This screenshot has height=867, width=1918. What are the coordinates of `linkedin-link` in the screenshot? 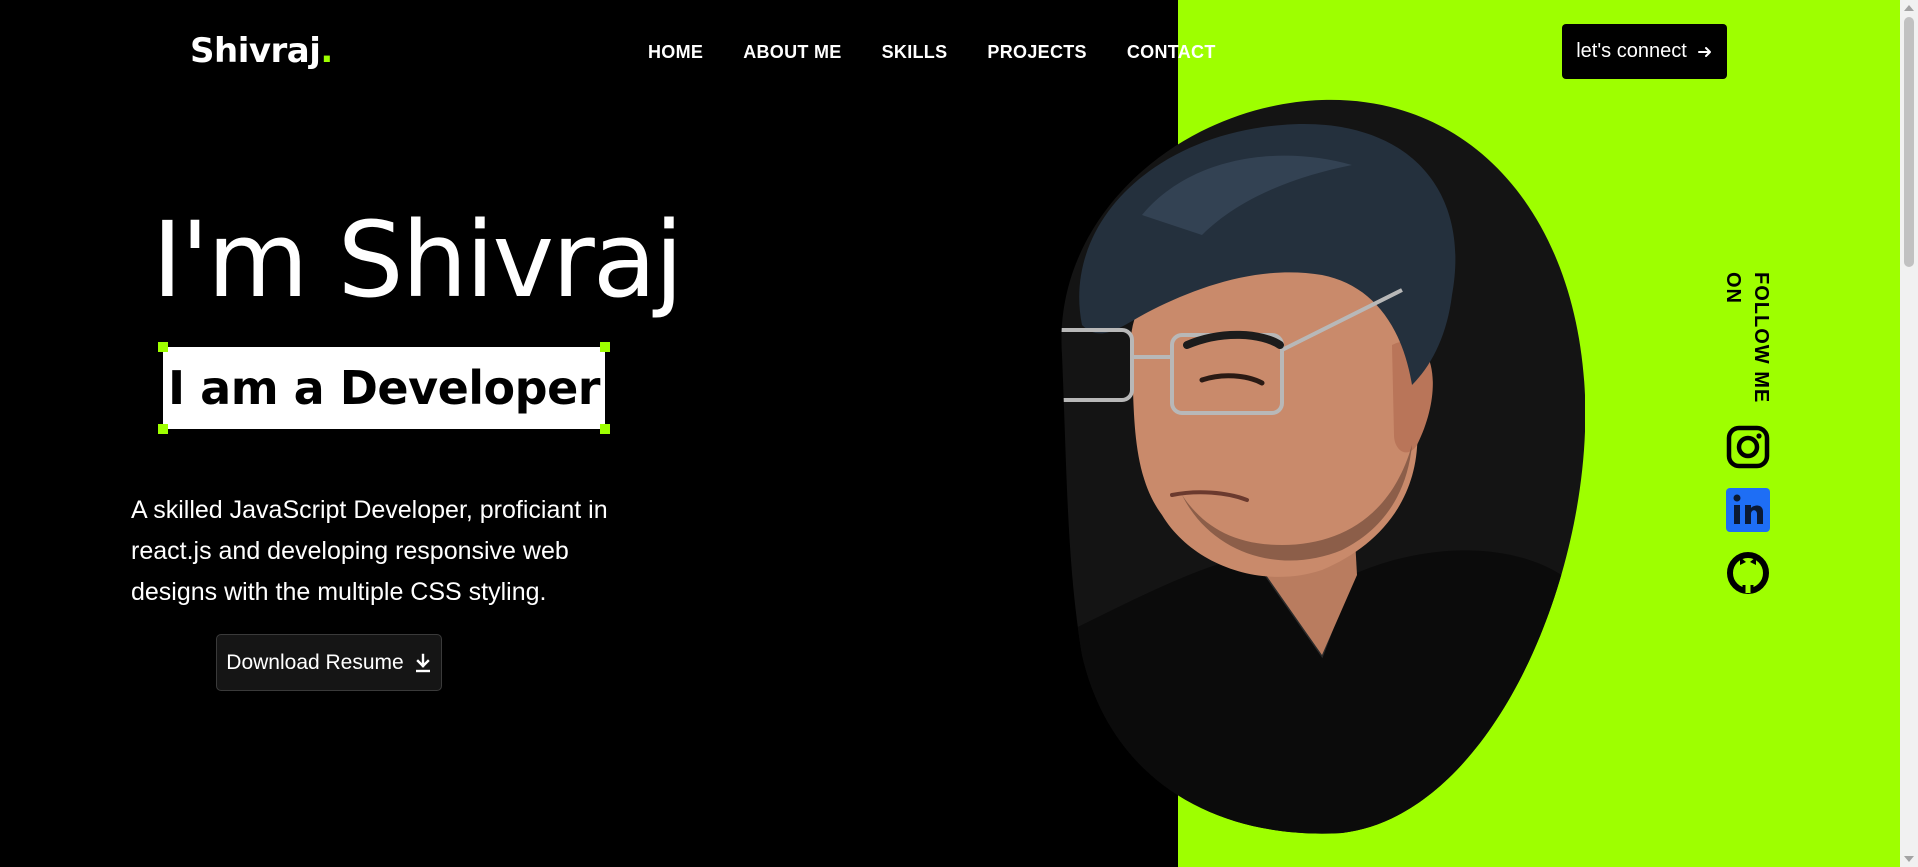 It's located at (1748, 510).